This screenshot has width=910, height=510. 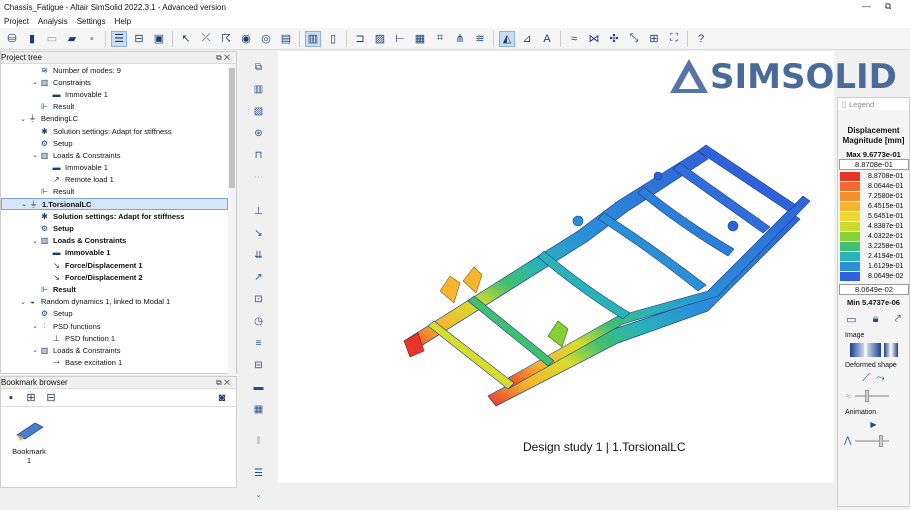 I want to click on cluster-icon: ✣, so click(x=614, y=39).